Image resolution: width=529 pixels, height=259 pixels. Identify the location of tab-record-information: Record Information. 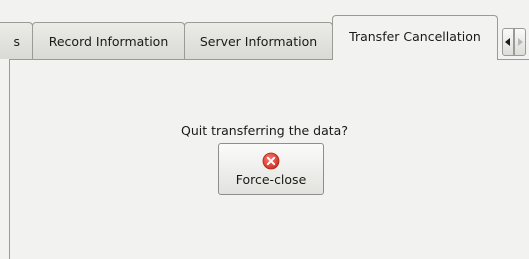
(108, 40).